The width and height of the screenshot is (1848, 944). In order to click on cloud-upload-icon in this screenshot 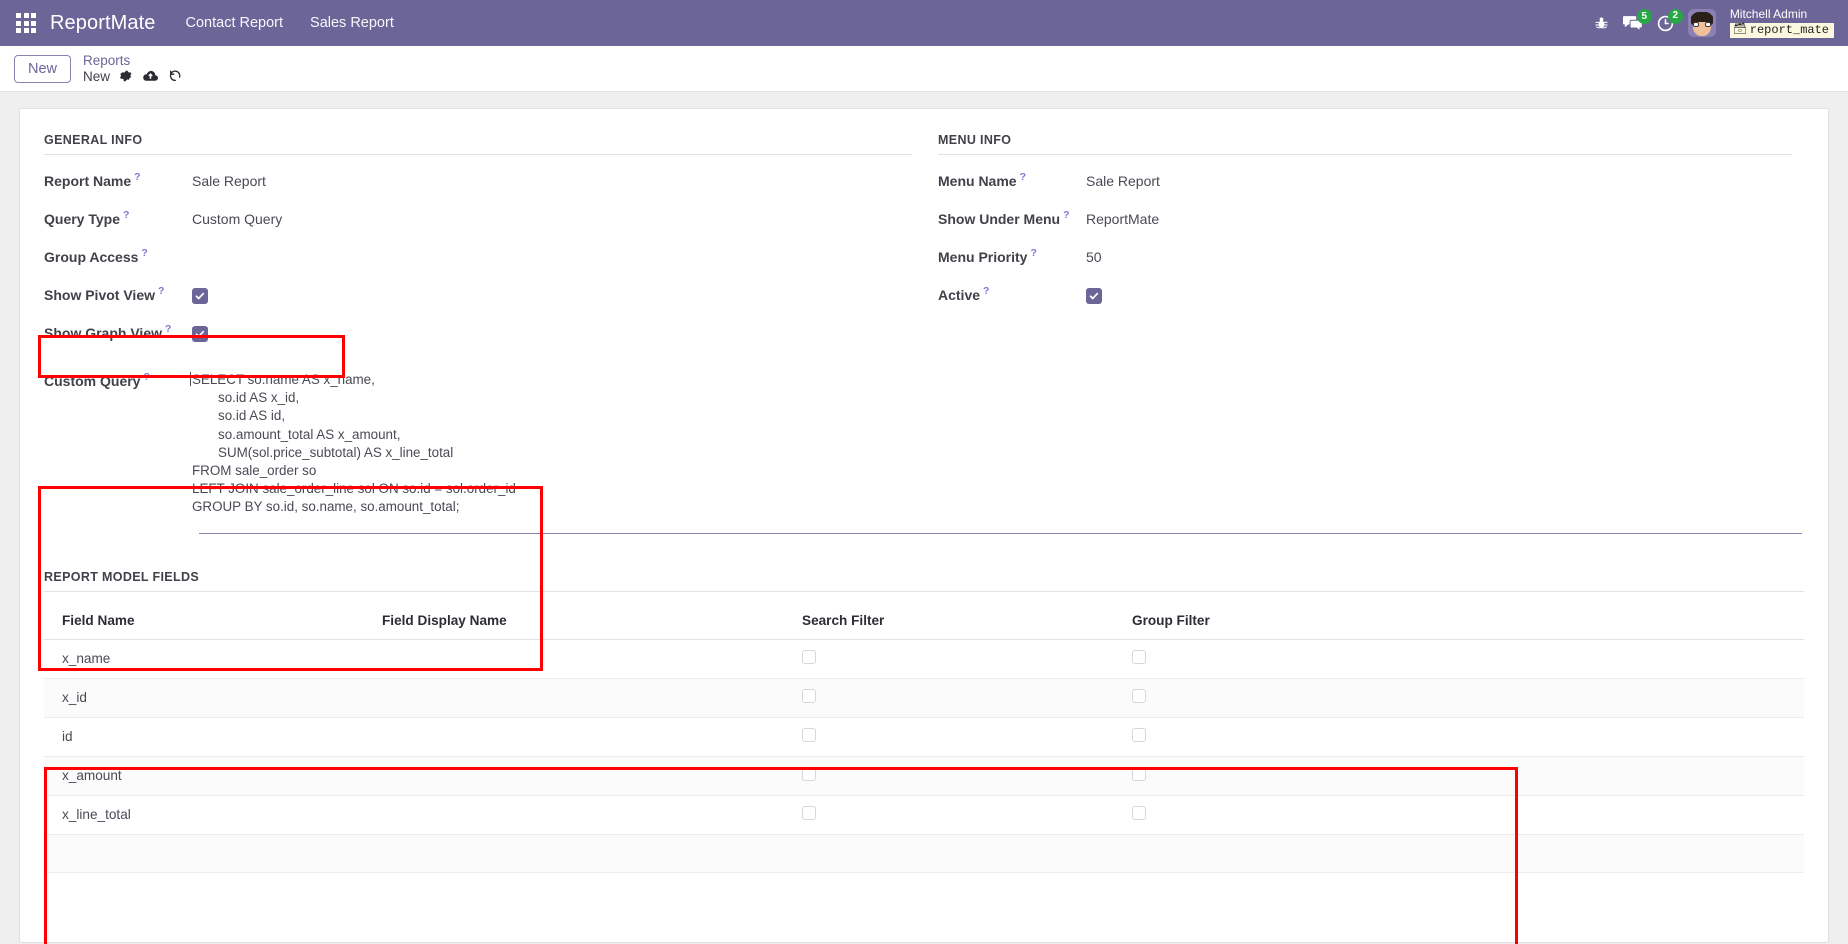, I will do `click(150, 76)`.